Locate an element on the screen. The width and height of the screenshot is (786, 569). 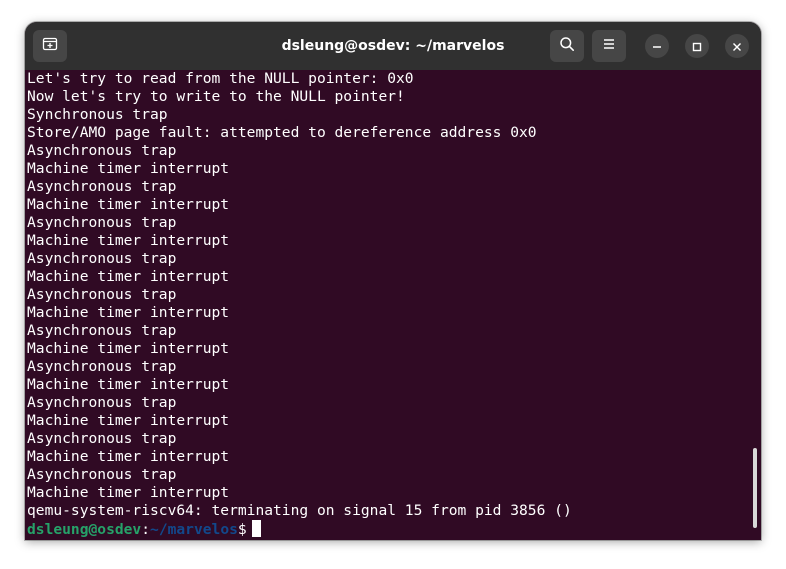
maximize-icon is located at coordinates (697, 46).